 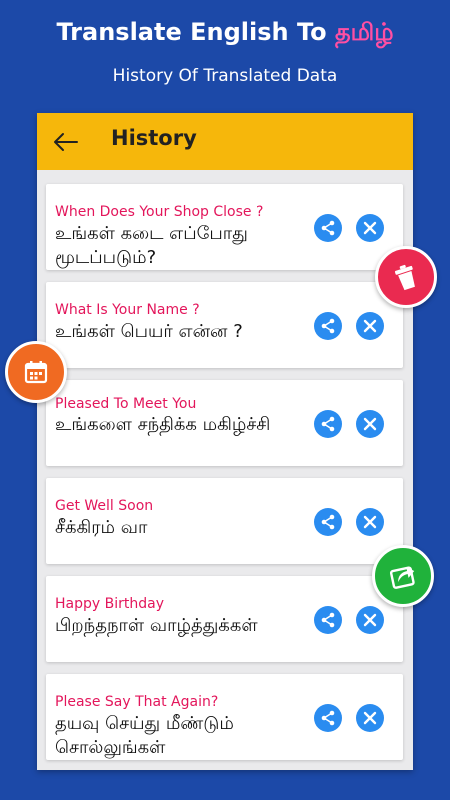 I want to click on back-button, so click(x=66, y=142).